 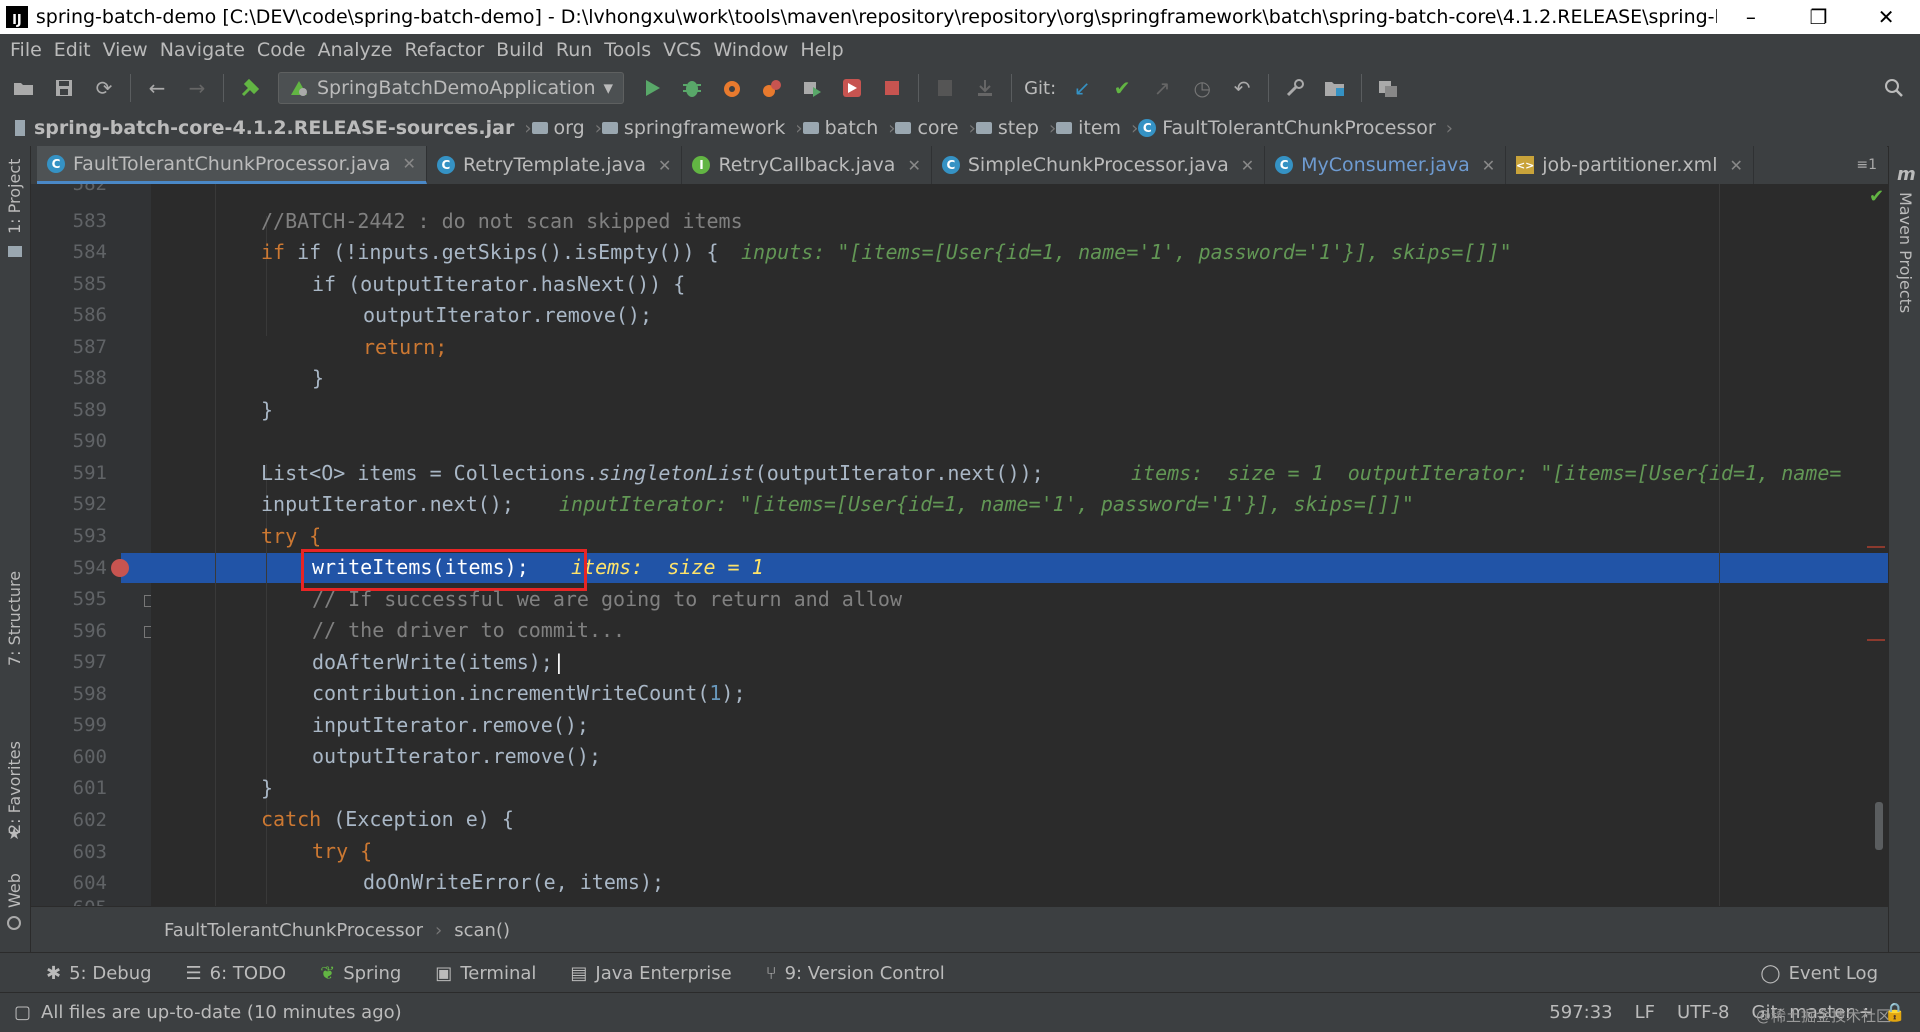 I want to click on breadcrumb-core: core, so click(x=927, y=128).